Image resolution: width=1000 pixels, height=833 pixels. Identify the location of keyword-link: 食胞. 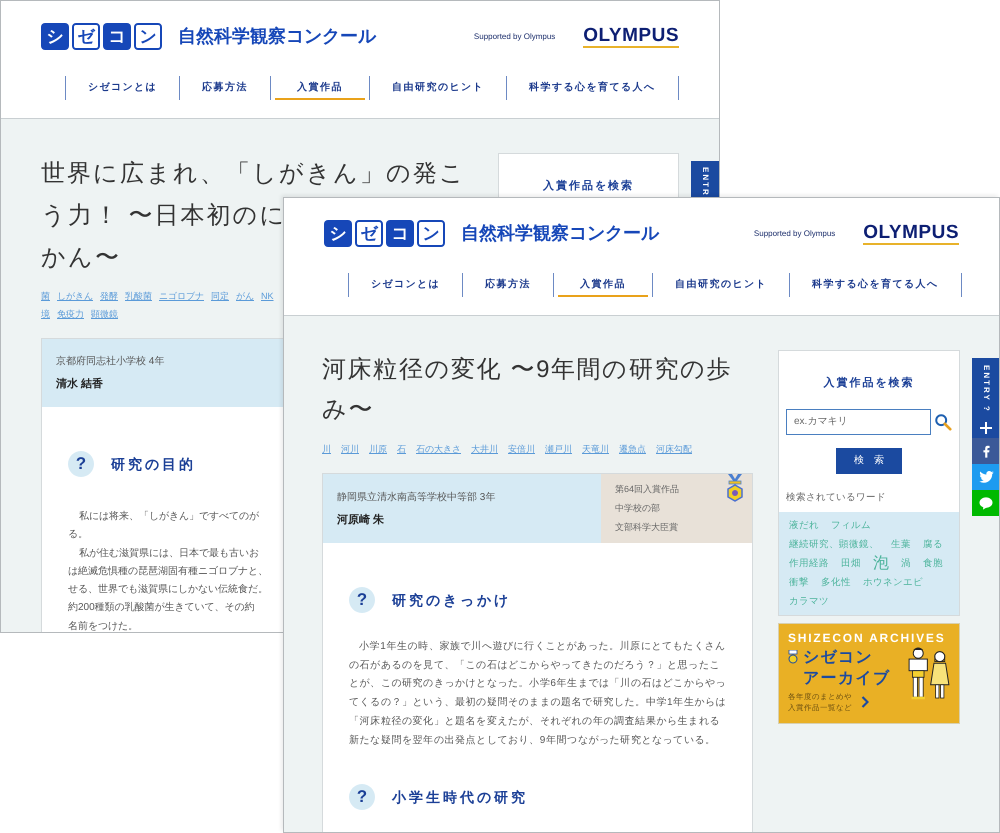
(933, 563).